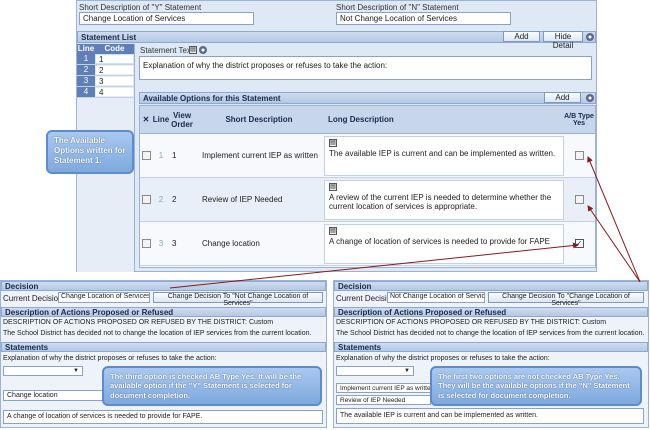 The height and width of the screenshot is (430, 650). What do you see at coordinates (374, 265) in the screenshot?
I see `arrow-y` at bounding box center [374, 265].